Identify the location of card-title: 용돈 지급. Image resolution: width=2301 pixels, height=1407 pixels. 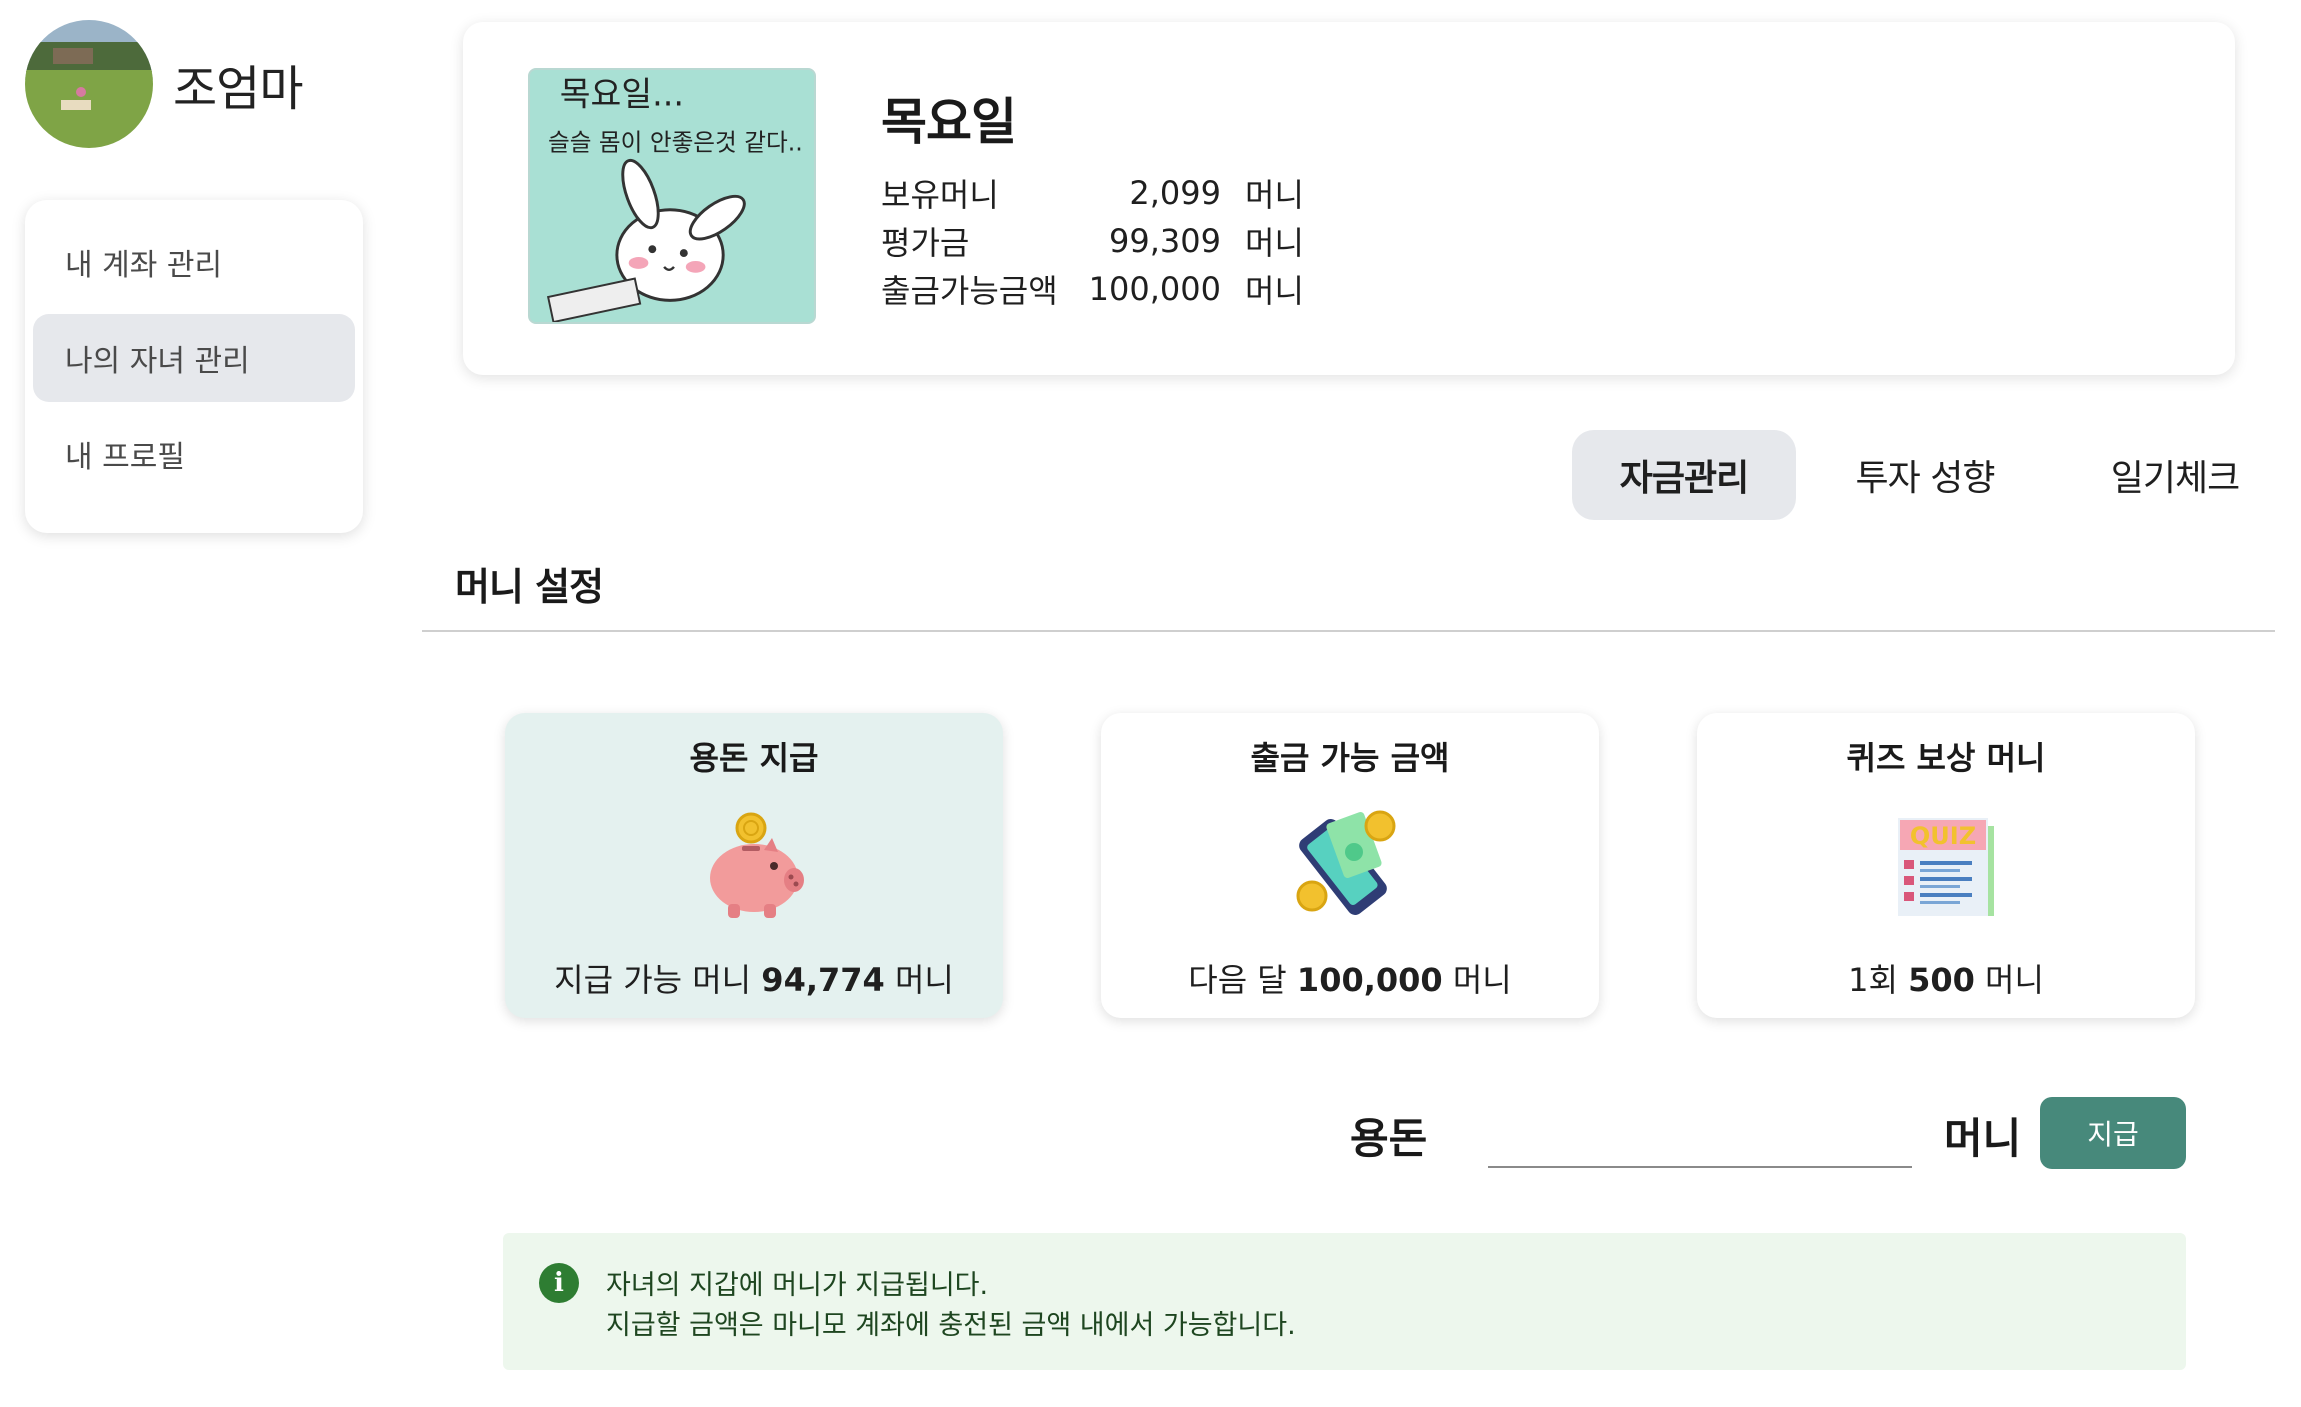
(754, 758).